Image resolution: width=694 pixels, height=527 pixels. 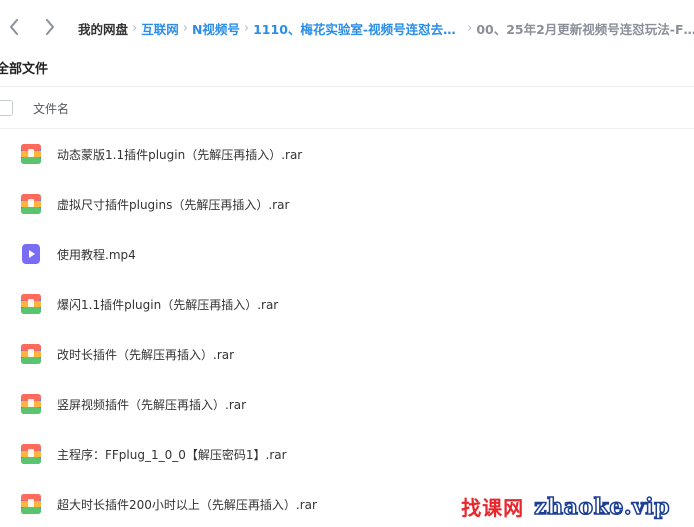 I want to click on chevron-left-icon, so click(x=14, y=27).